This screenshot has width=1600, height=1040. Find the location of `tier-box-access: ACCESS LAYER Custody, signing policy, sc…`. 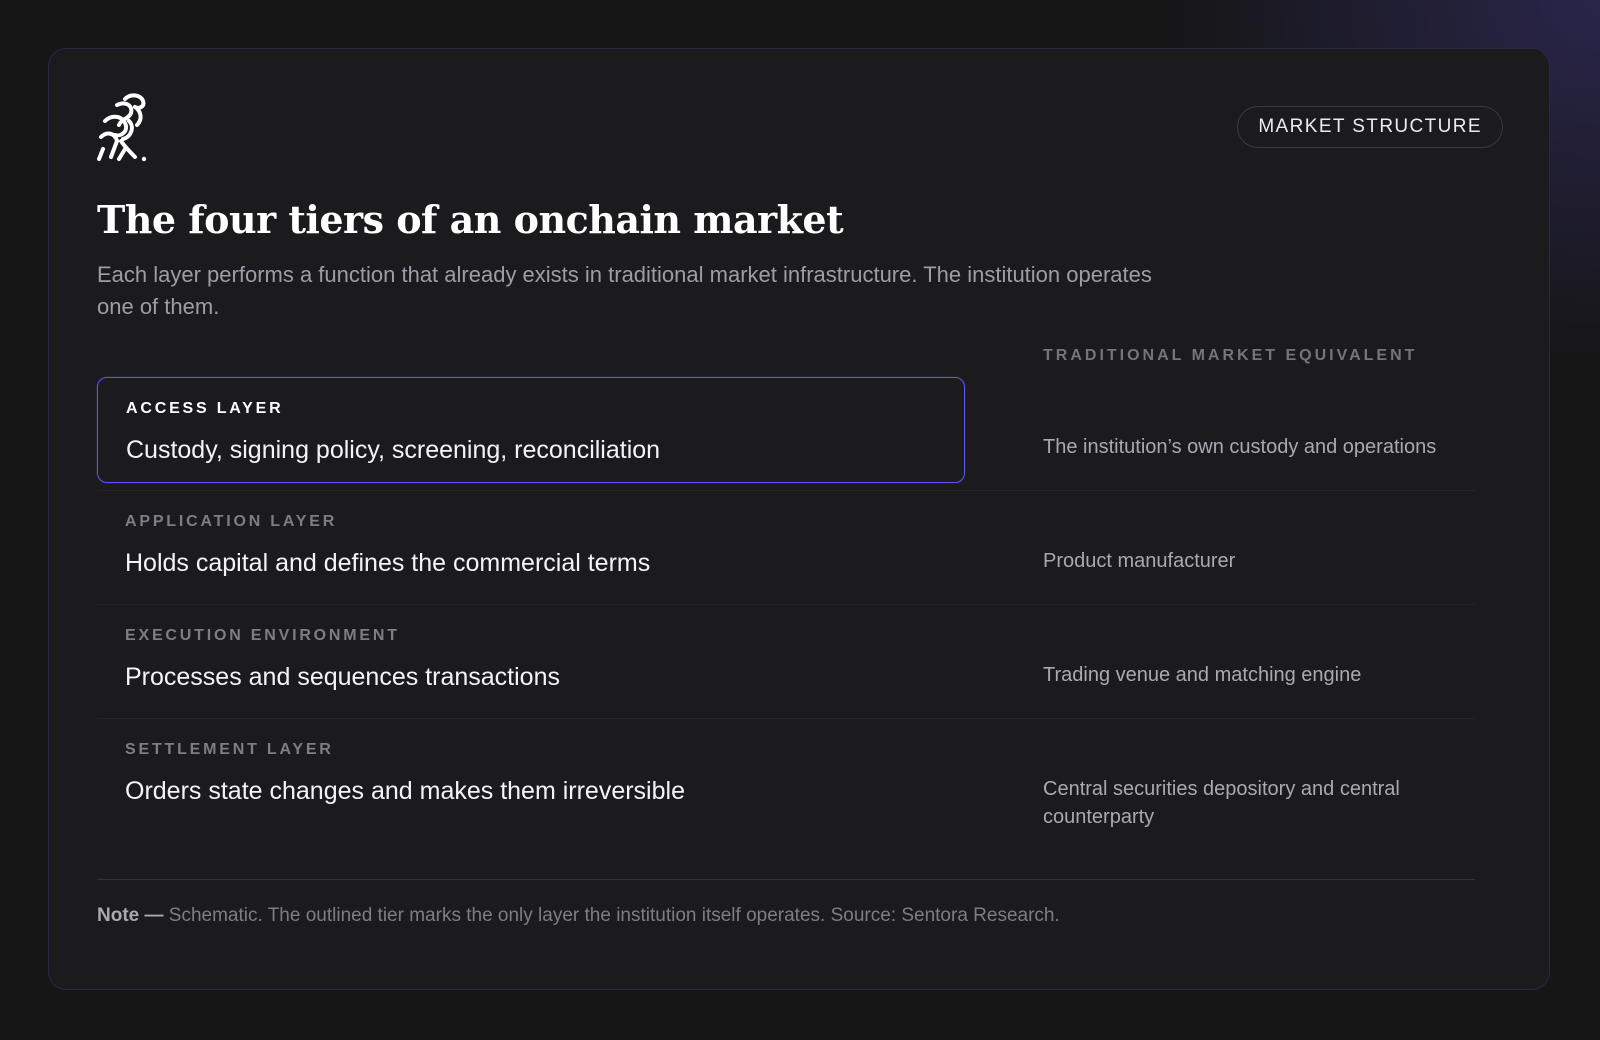

tier-box-access: ACCESS LAYER Custody, signing policy, sc… is located at coordinates (531, 430).